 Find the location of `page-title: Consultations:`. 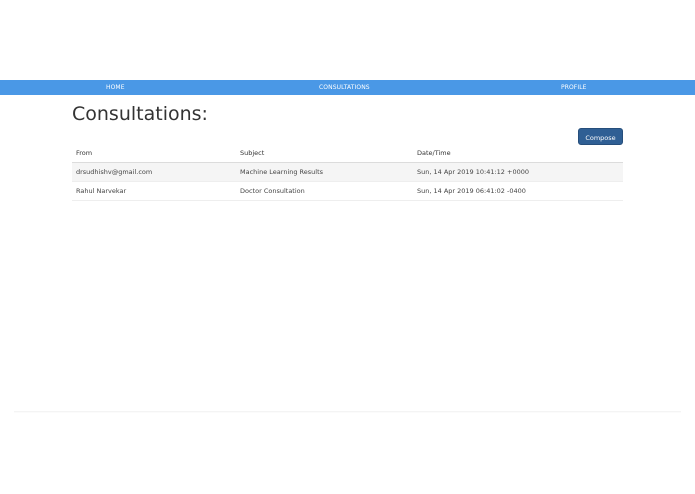

page-title: Consultations: is located at coordinates (140, 114).